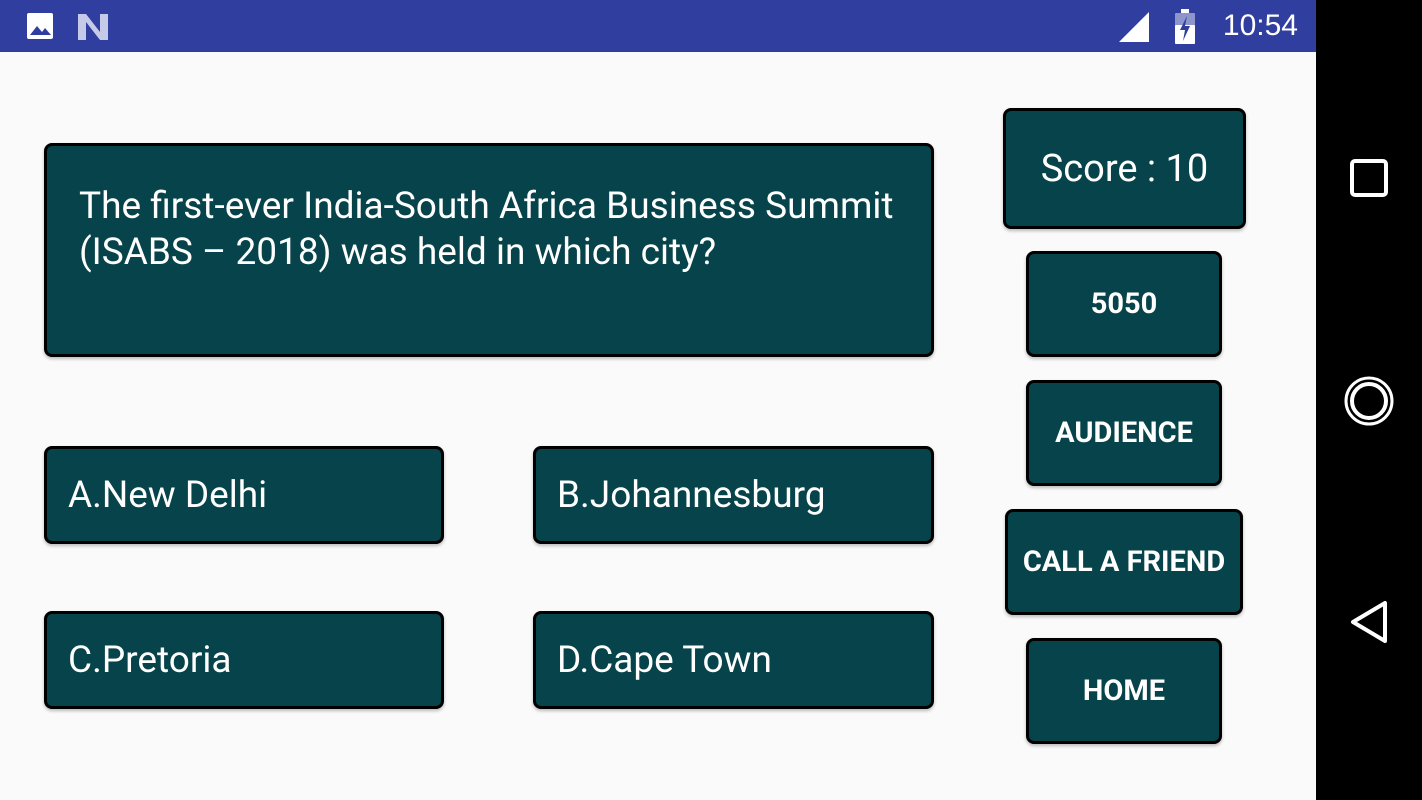 The image size is (1422, 800). I want to click on call-a-friend-label: CALL A FRIEND, so click(1124, 562).